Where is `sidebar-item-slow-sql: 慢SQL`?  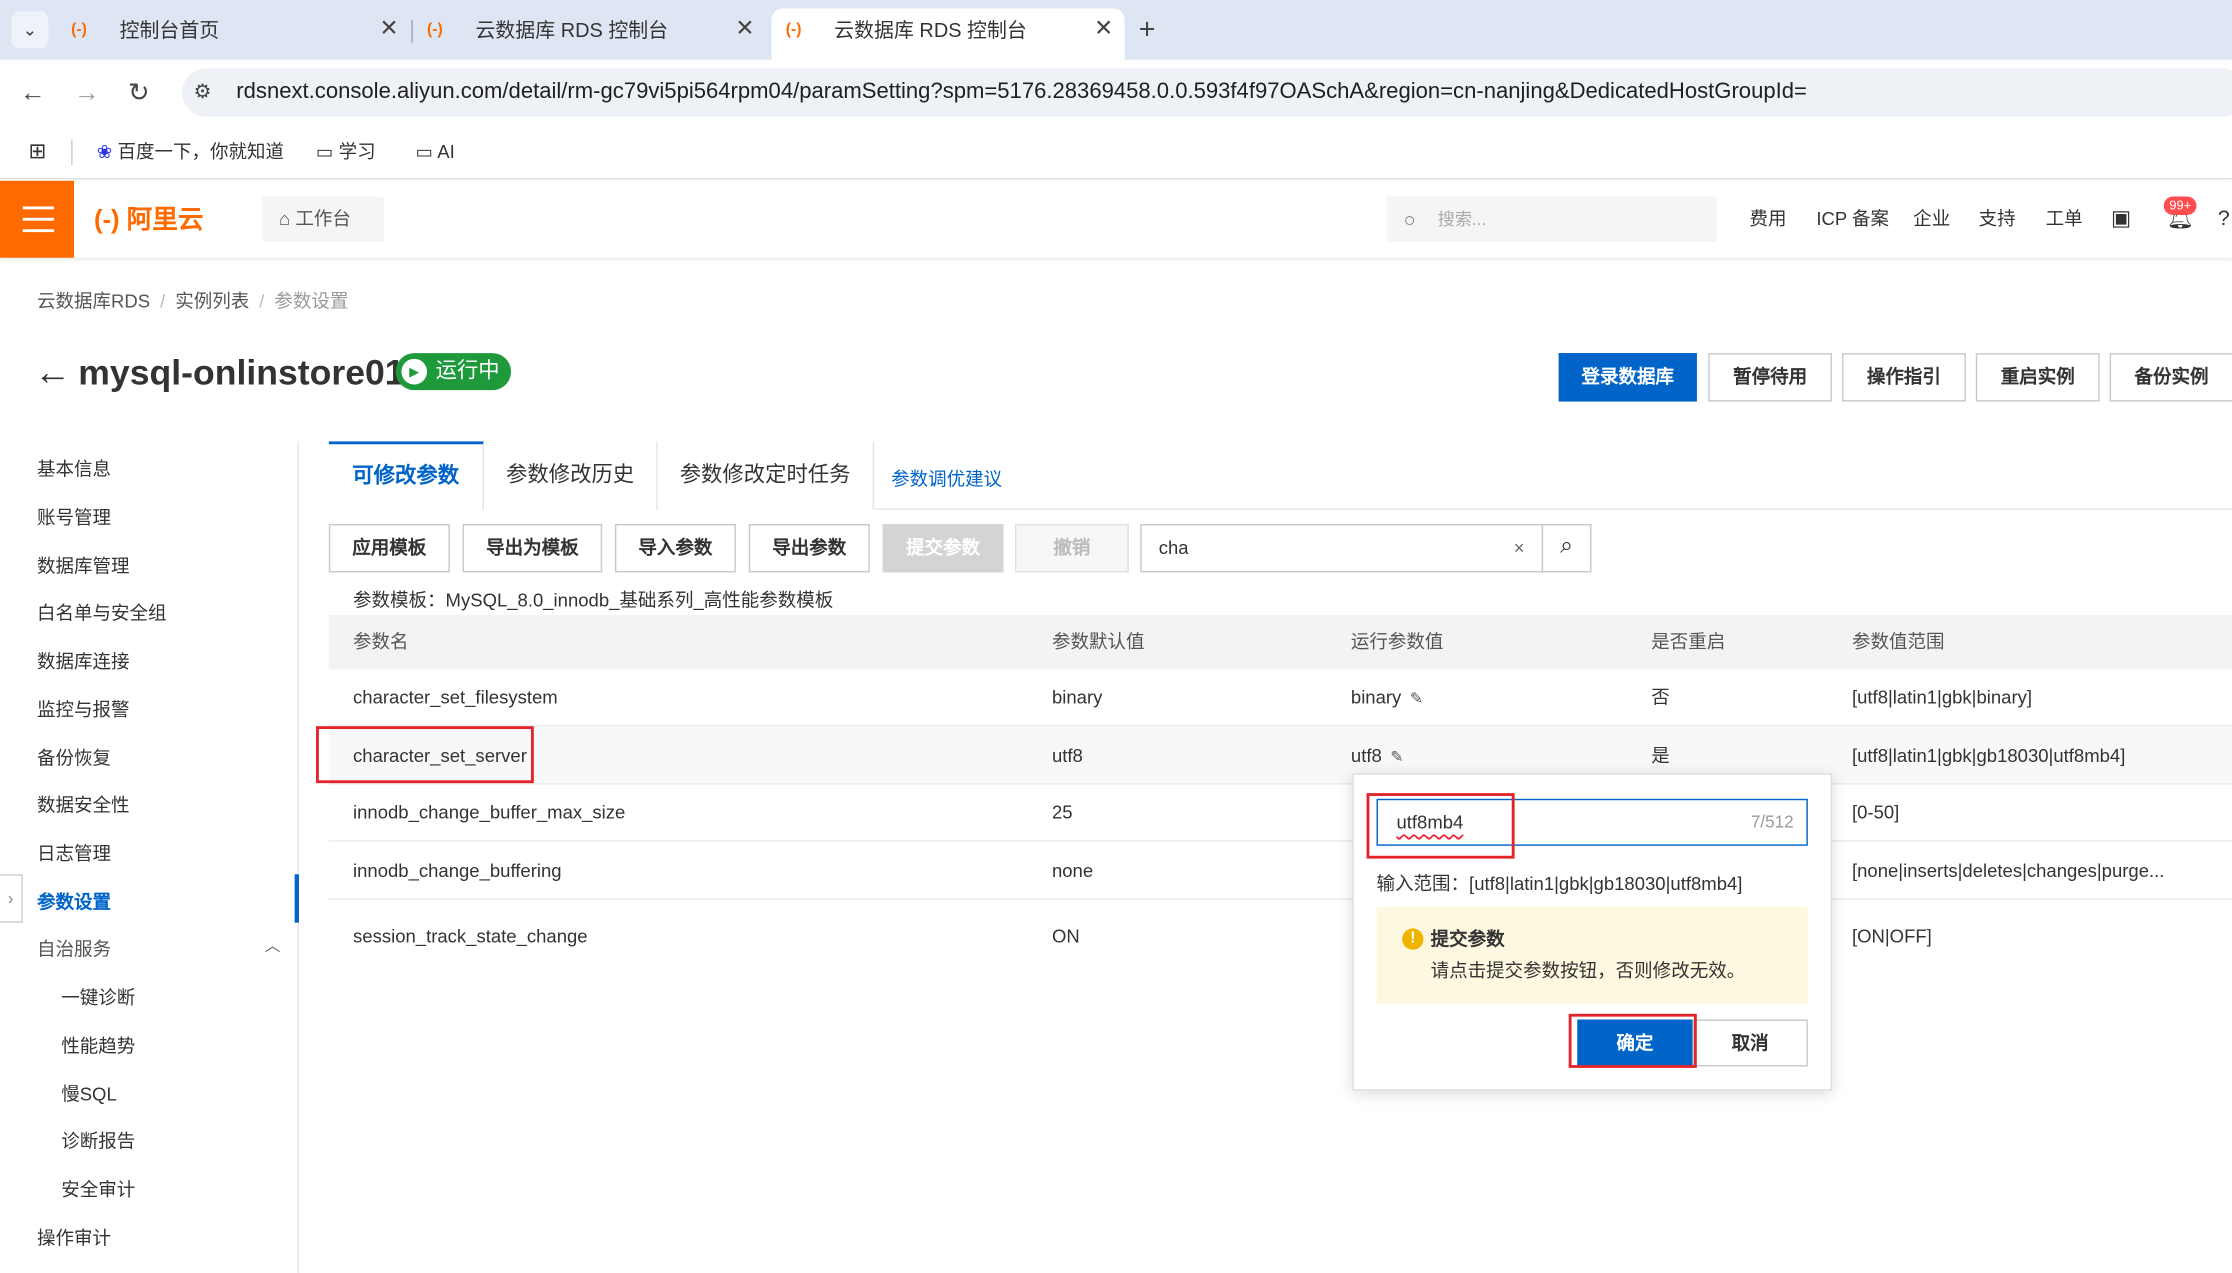 sidebar-item-slow-sql: 慢SQL is located at coordinates (89, 1095).